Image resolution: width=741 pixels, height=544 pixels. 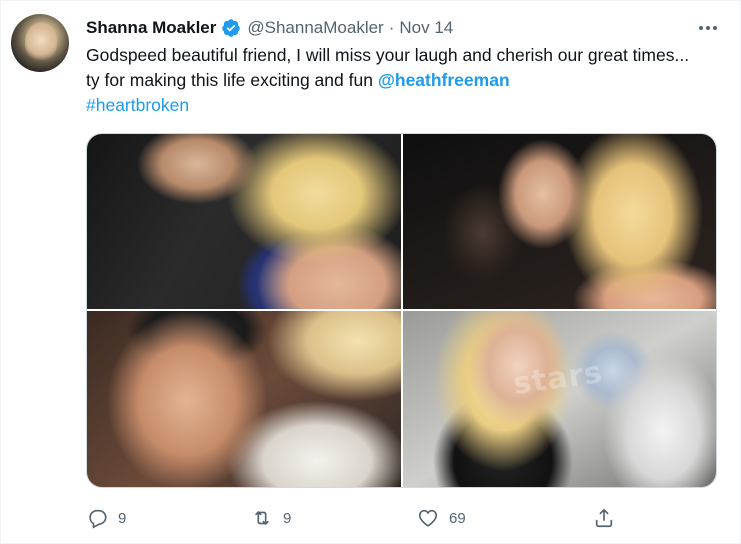 I want to click on mention-link: @heathfreeman, so click(x=444, y=80).